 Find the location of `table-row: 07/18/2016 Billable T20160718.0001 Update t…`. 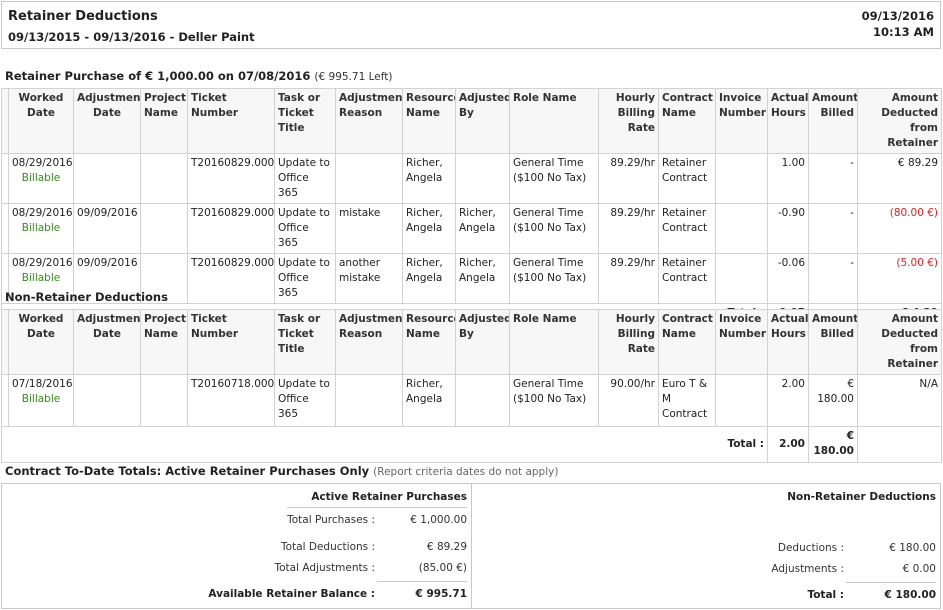

table-row: 07/18/2016 Billable T20160718.0001 Update t… is located at coordinates (471, 400).